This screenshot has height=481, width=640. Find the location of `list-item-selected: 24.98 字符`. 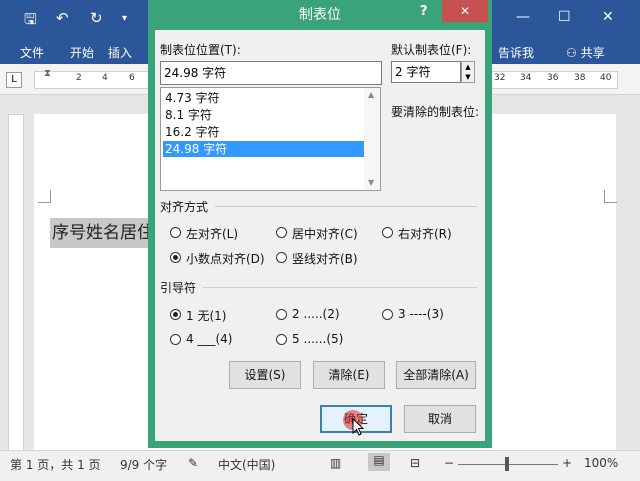

list-item-selected: 24.98 字符 is located at coordinates (263, 149).